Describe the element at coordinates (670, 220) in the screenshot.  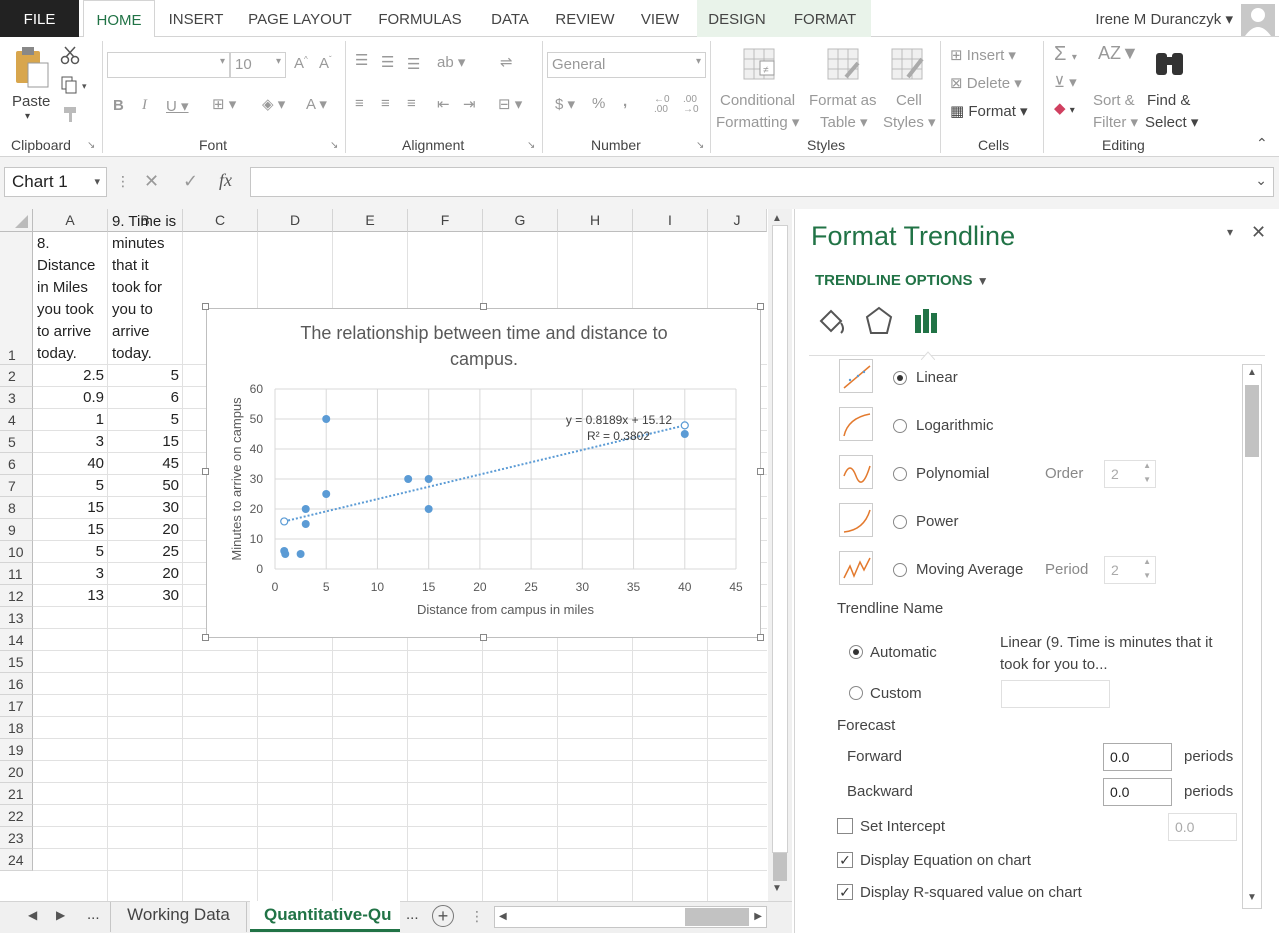
I see `column-header-i: I` at that location.